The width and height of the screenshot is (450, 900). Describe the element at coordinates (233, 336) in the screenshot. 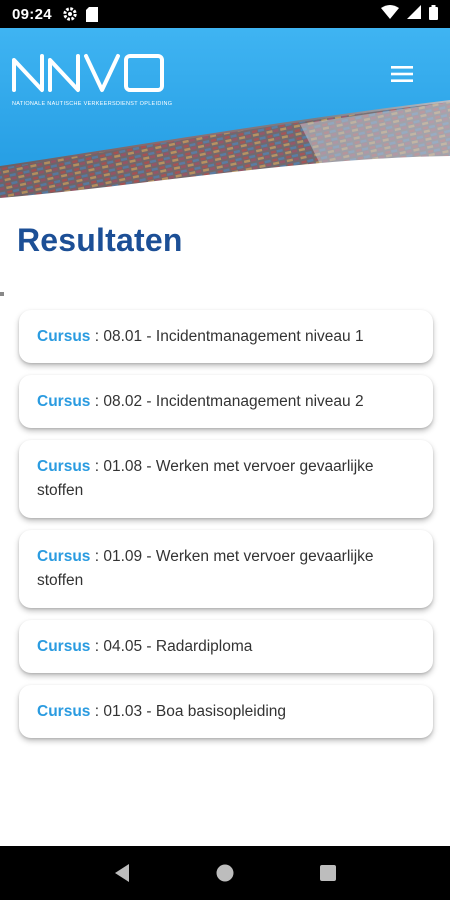

I see `result-course: 08.01 - Incidentmanagement niveau 1` at that location.